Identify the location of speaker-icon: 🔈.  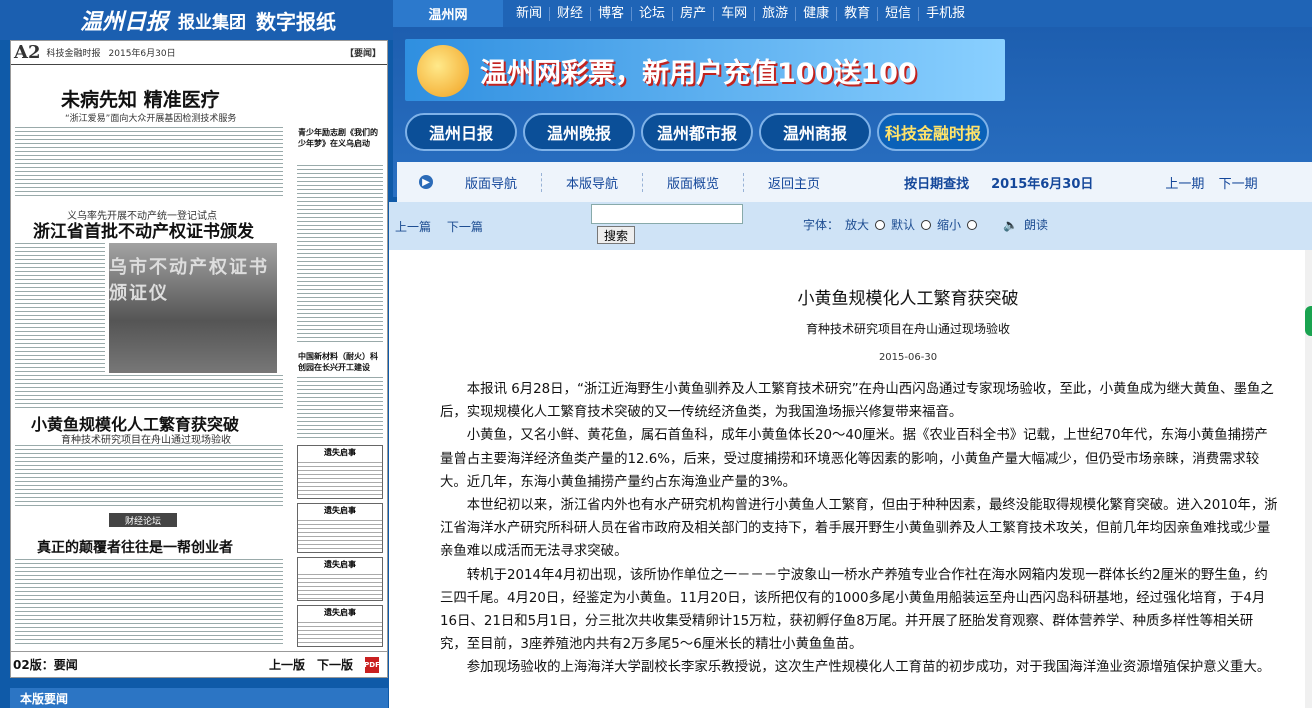
(1010, 225).